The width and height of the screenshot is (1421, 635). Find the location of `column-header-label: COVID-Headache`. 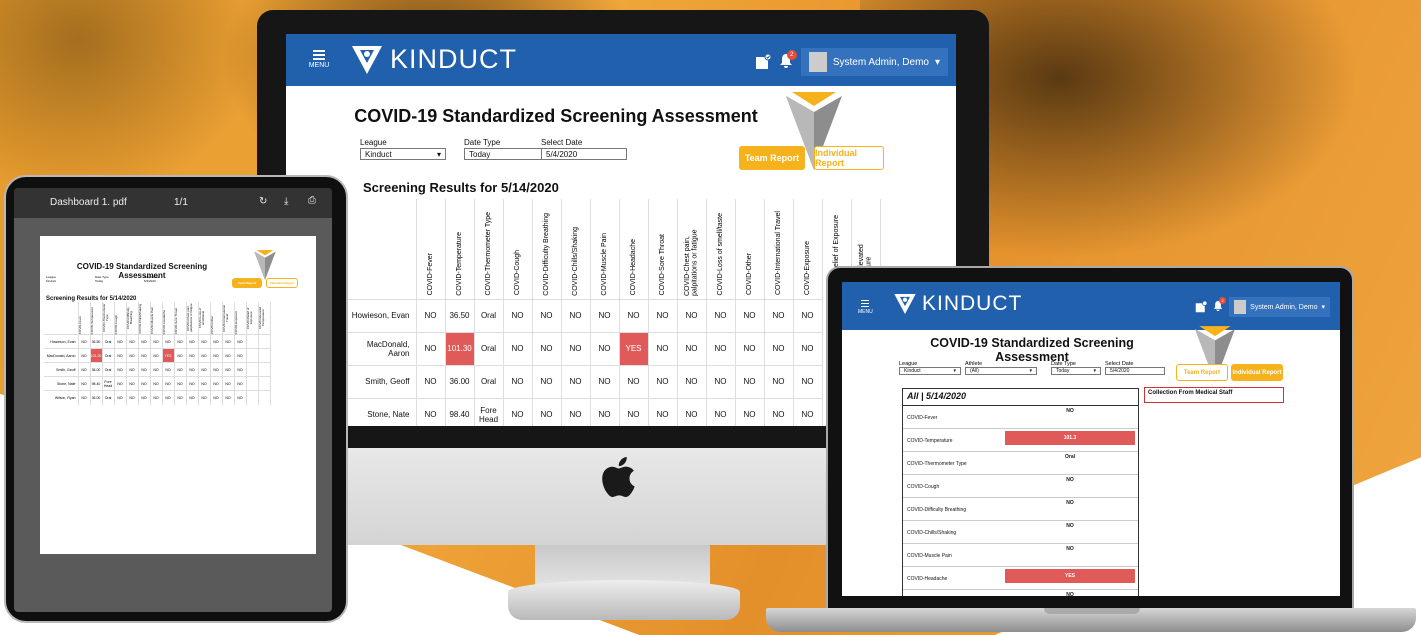

column-header-label: COVID-Headache is located at coordinates (163, 321).